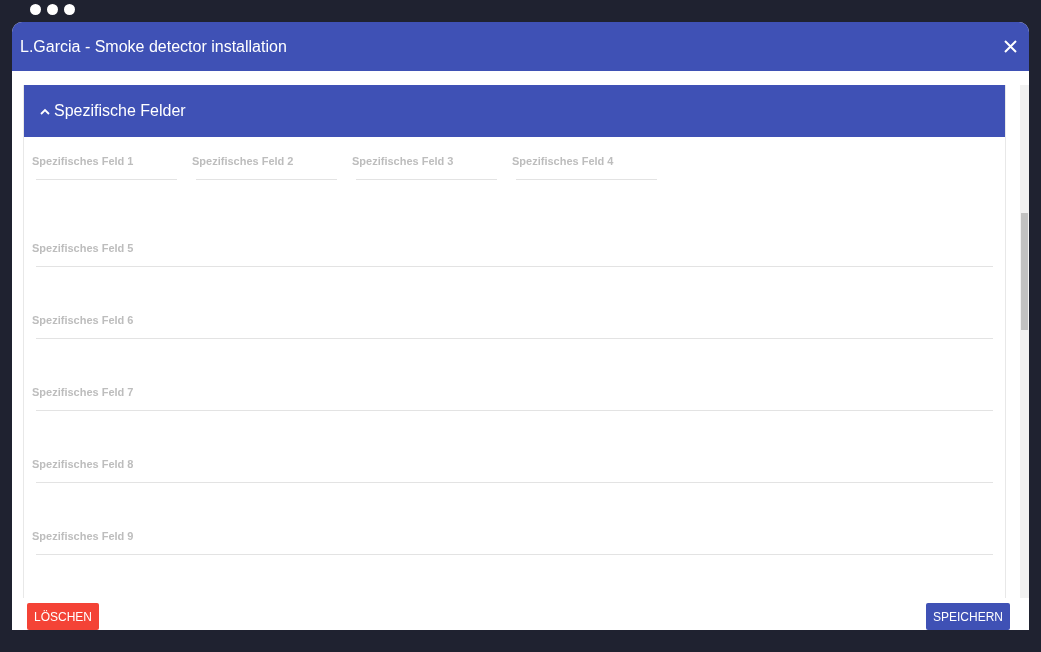 The height and width of the screenshot is (652, 1041). What do you see at coordinates (512, 278) in the screenshot?
I see `input-field: Spezifisches Feld 5` at bounding box center [512, 278].